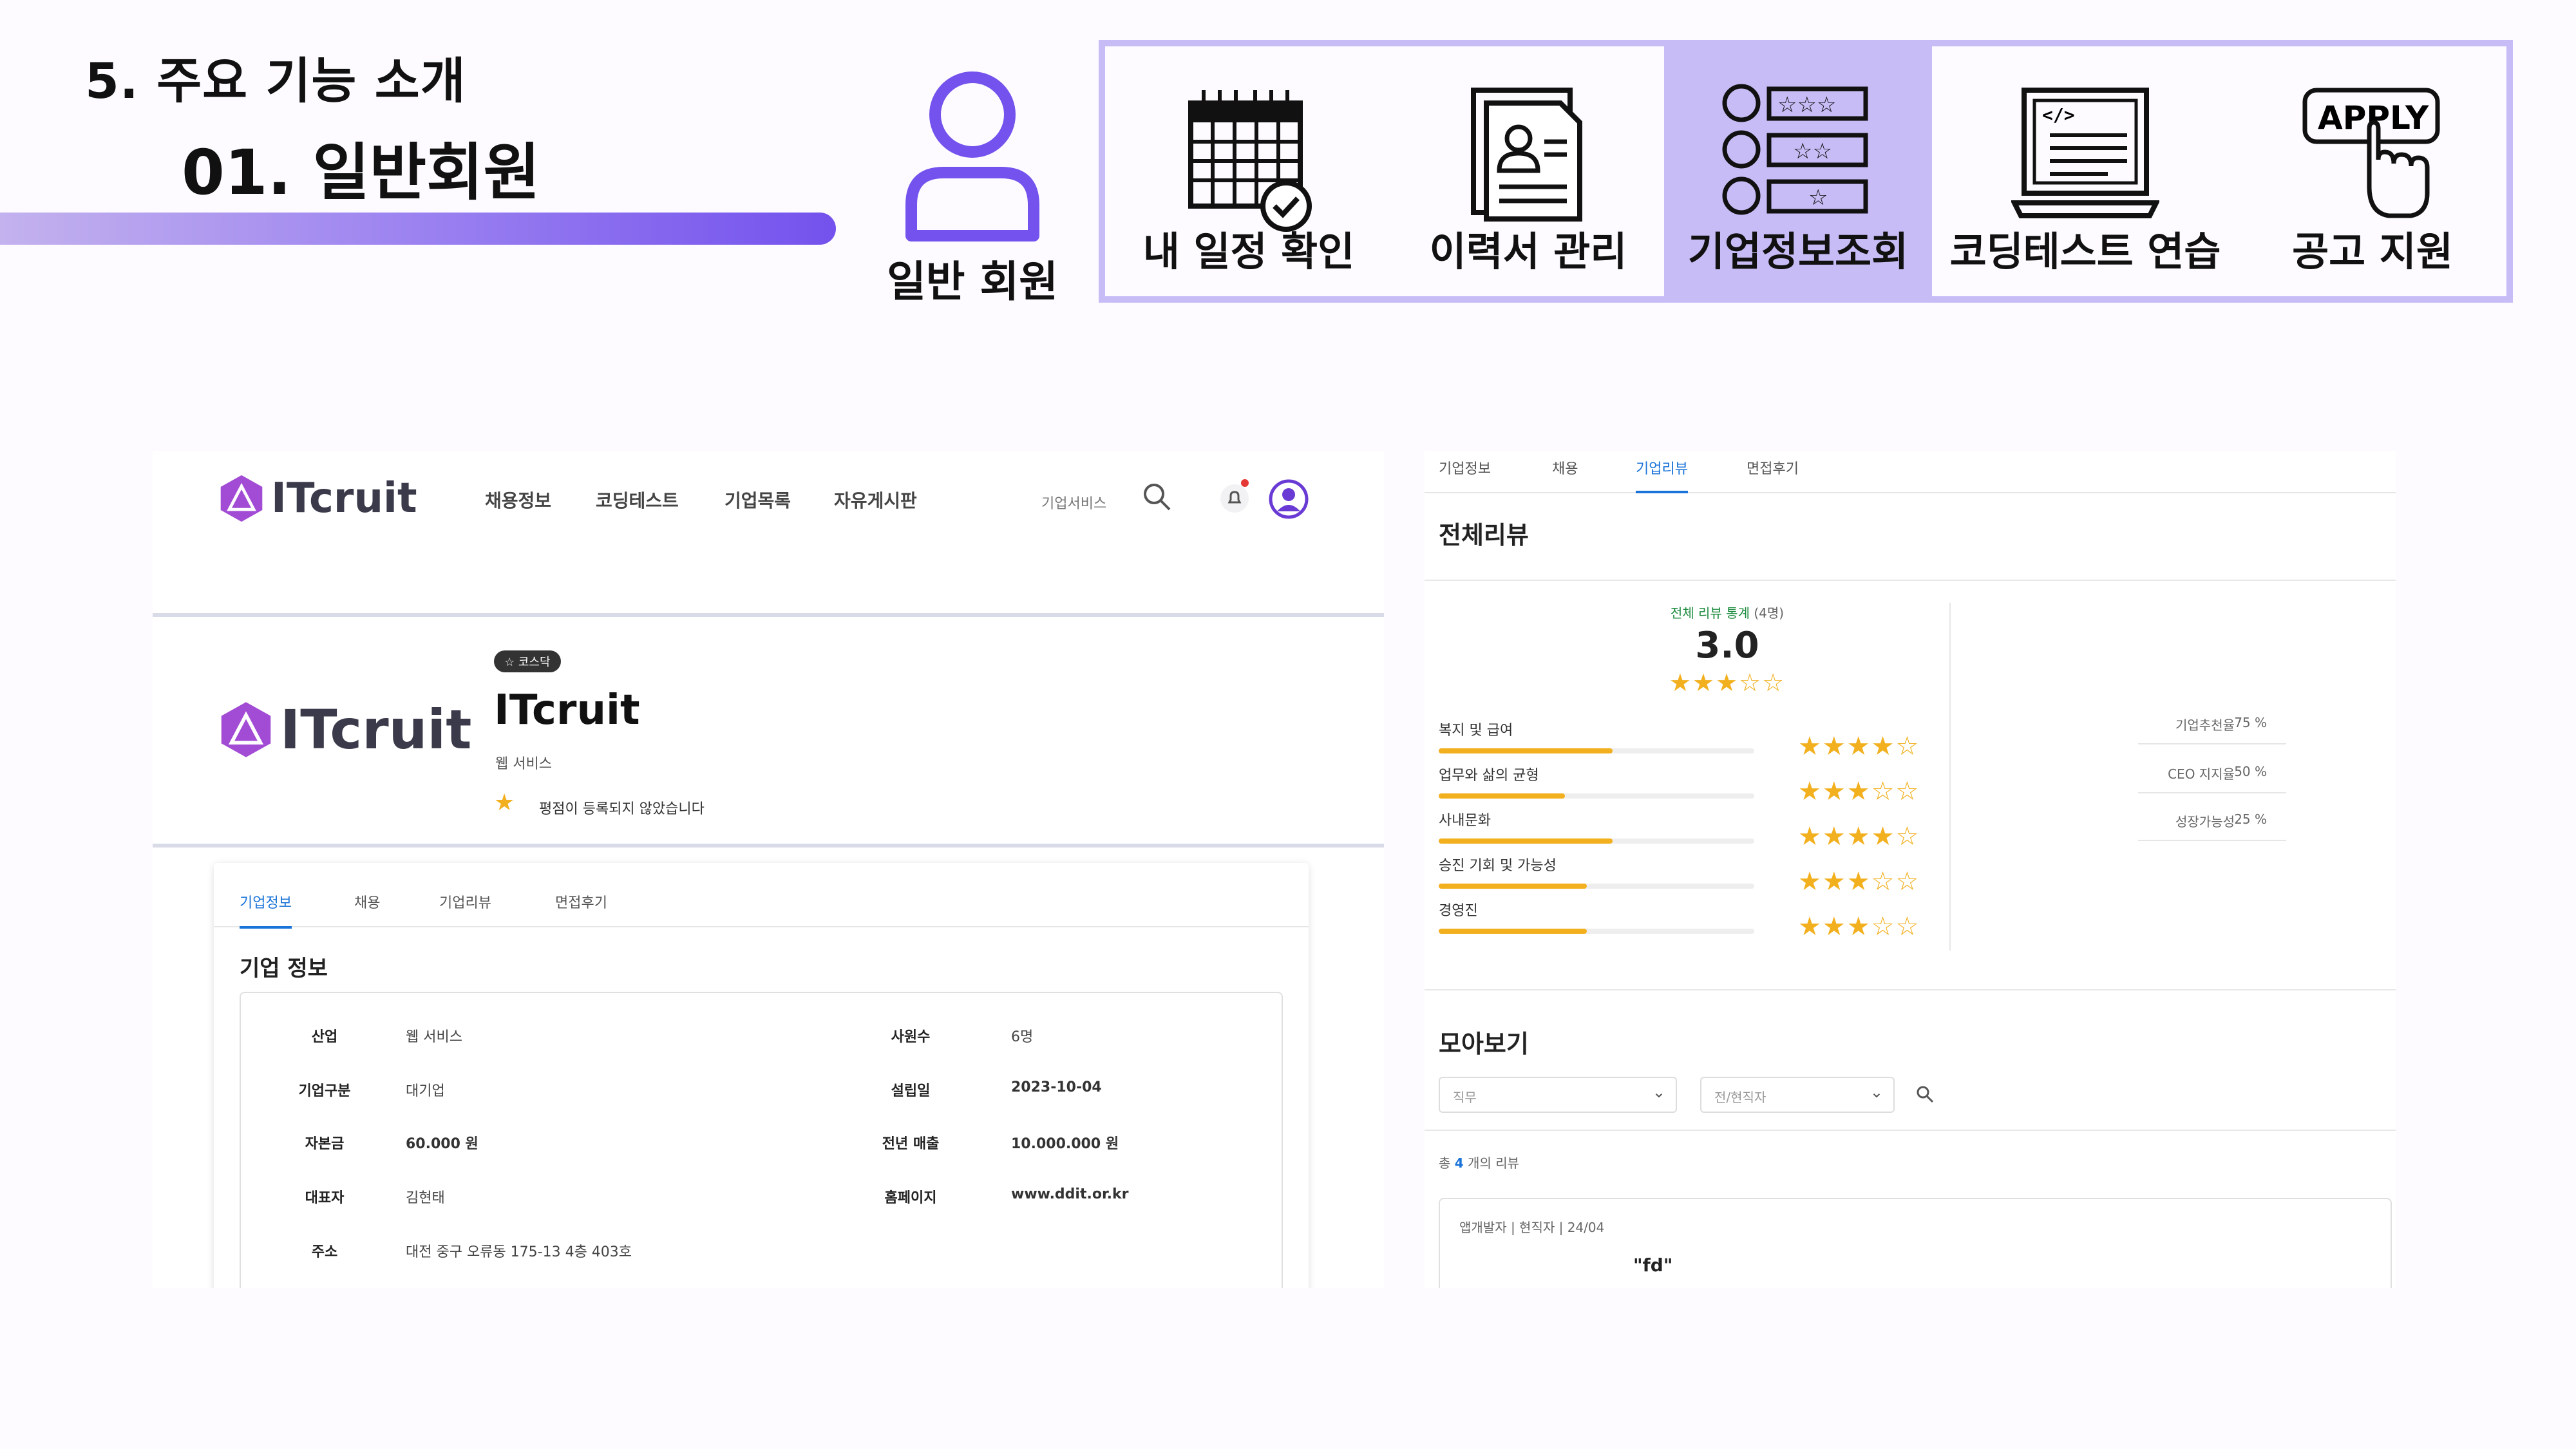  What do you see at coordinates (757, 500) in the screenshot?
I see `nav-companies: 기업목록` at bounding box center [757, 500].